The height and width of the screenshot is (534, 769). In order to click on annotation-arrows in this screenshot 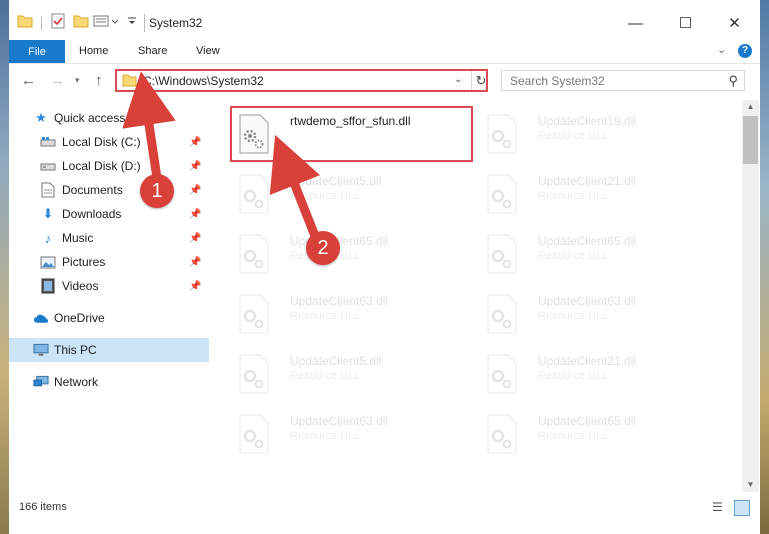, I will do `click(221, 154)`.